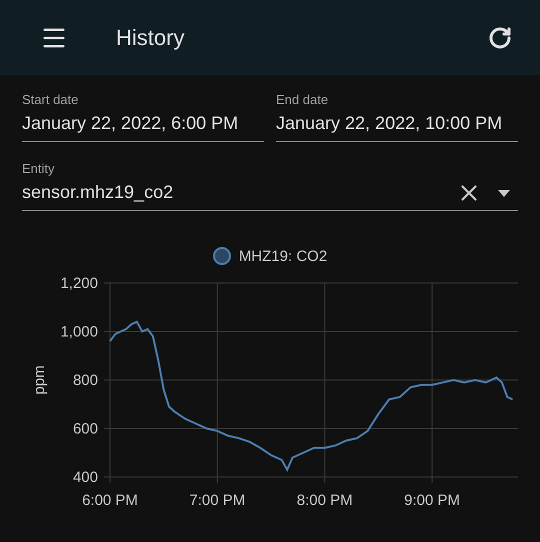  I want to click on field-label: End date, so click(303, 99).